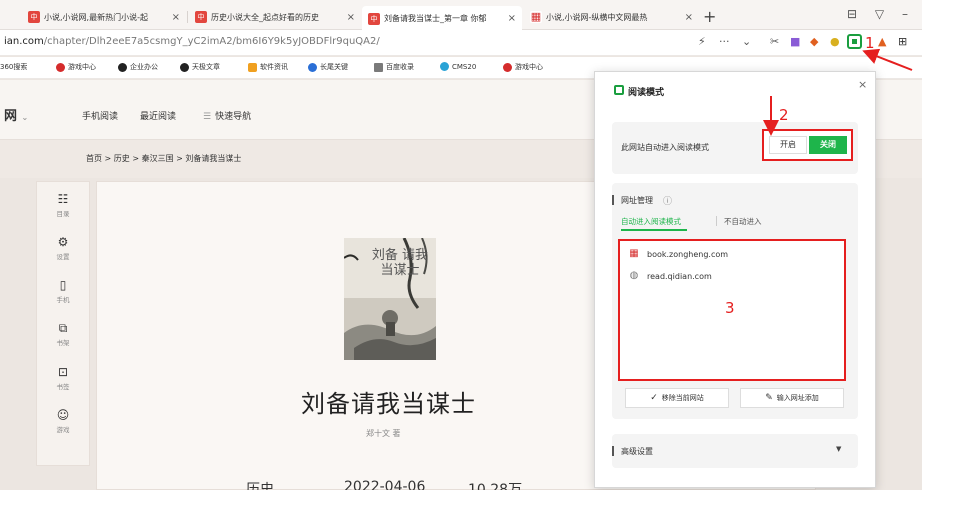  Describe the element at coordinates (63, 205) in the screenshot. I see `toolbar-item-catalog: ☷ 目录` at that location.